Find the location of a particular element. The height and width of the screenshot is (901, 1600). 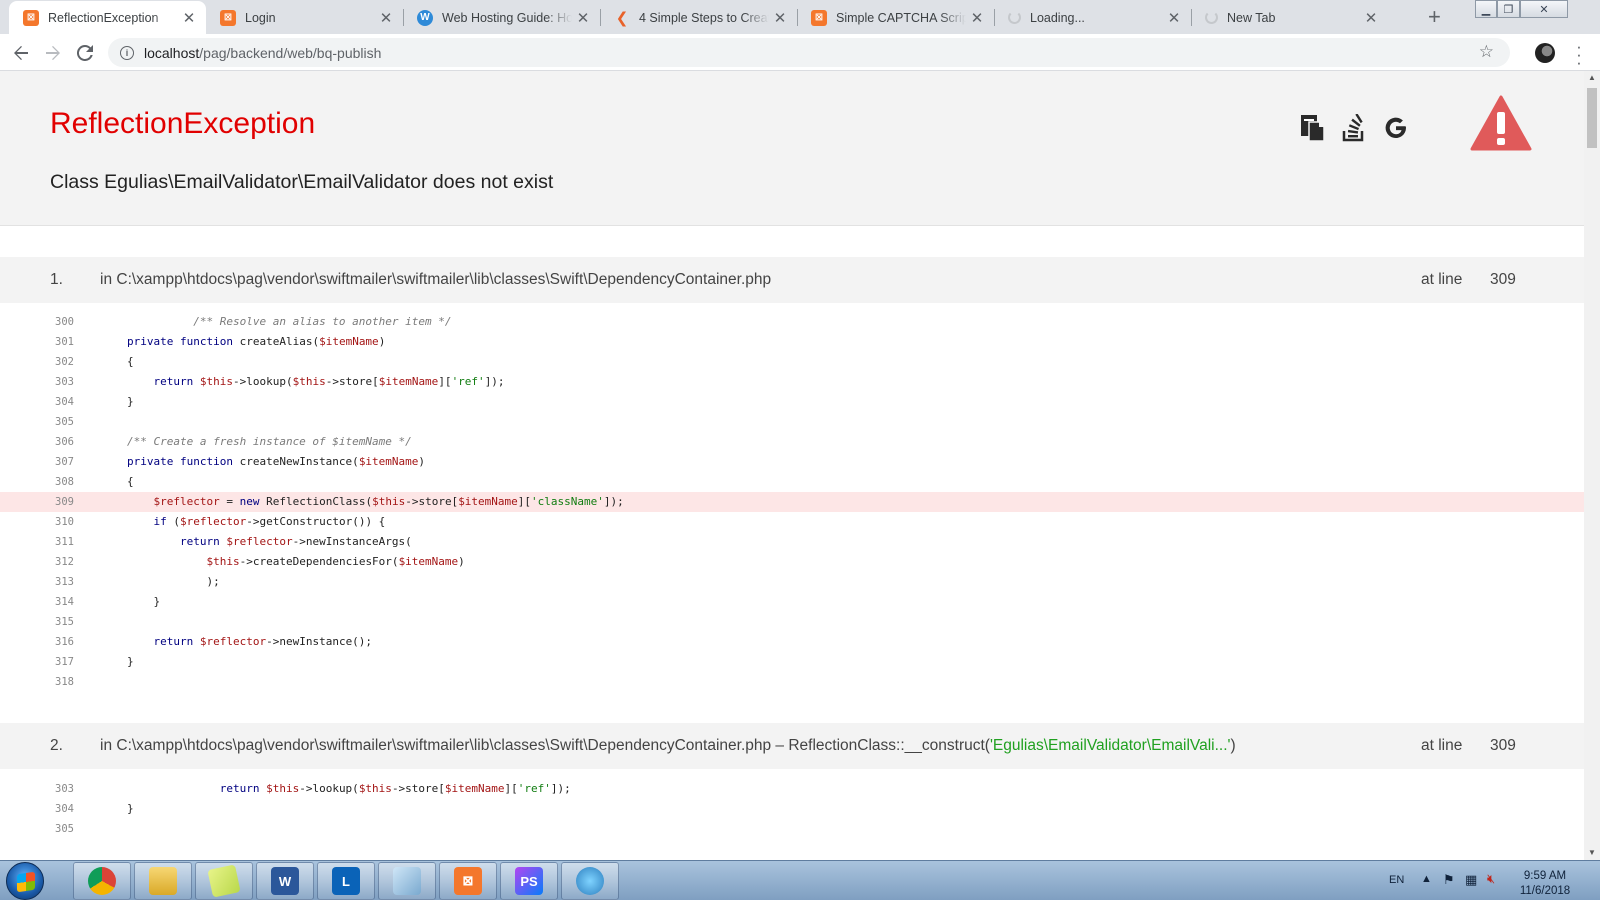

minimize-button: ▁ is located at coordinates (1486, 9).